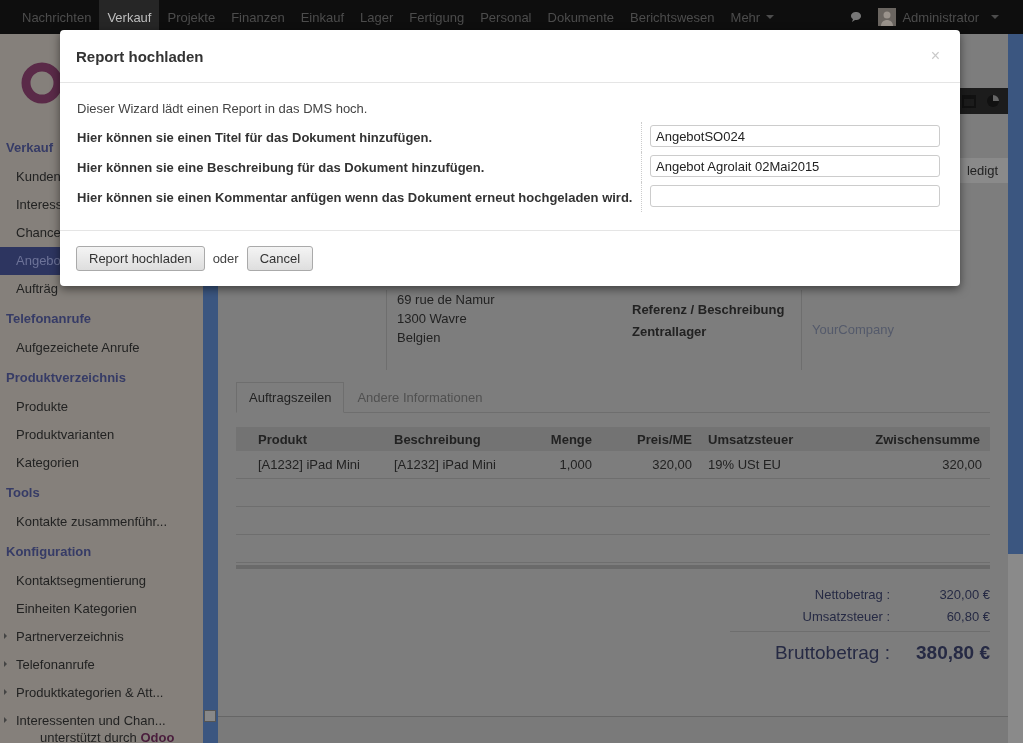  I want to click on menu-item: Fertigung, so click(437, 17).